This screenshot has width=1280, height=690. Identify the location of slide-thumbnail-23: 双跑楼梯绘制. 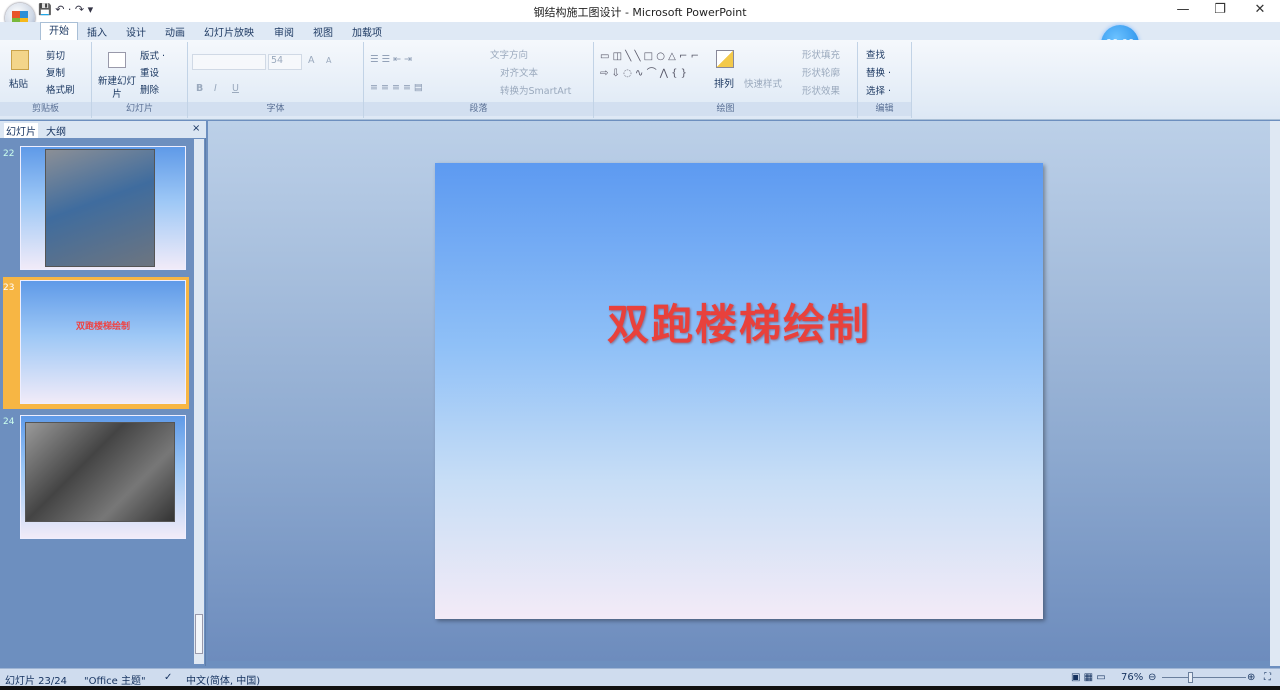
(103, 342).